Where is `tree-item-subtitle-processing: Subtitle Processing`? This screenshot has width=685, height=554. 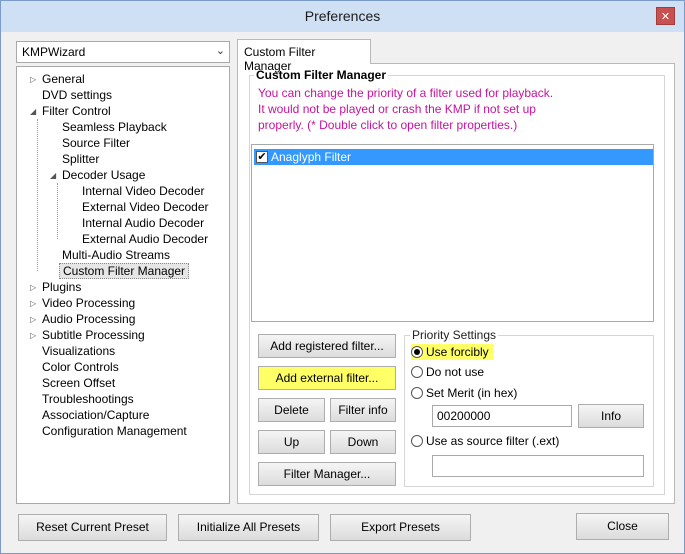 tree-item-subtitle-processing: Subtitle Processing is located at coordinates (93, 335).